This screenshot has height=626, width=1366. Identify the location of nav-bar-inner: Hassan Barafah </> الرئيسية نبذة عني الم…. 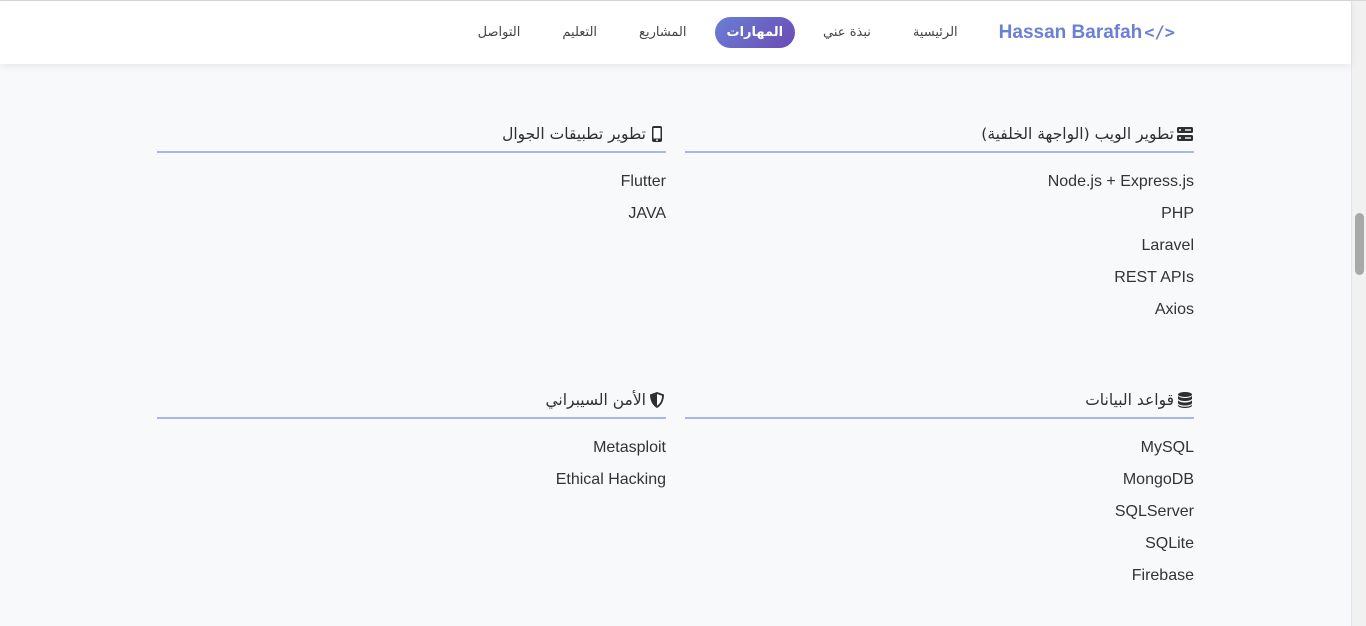
(816, 32).